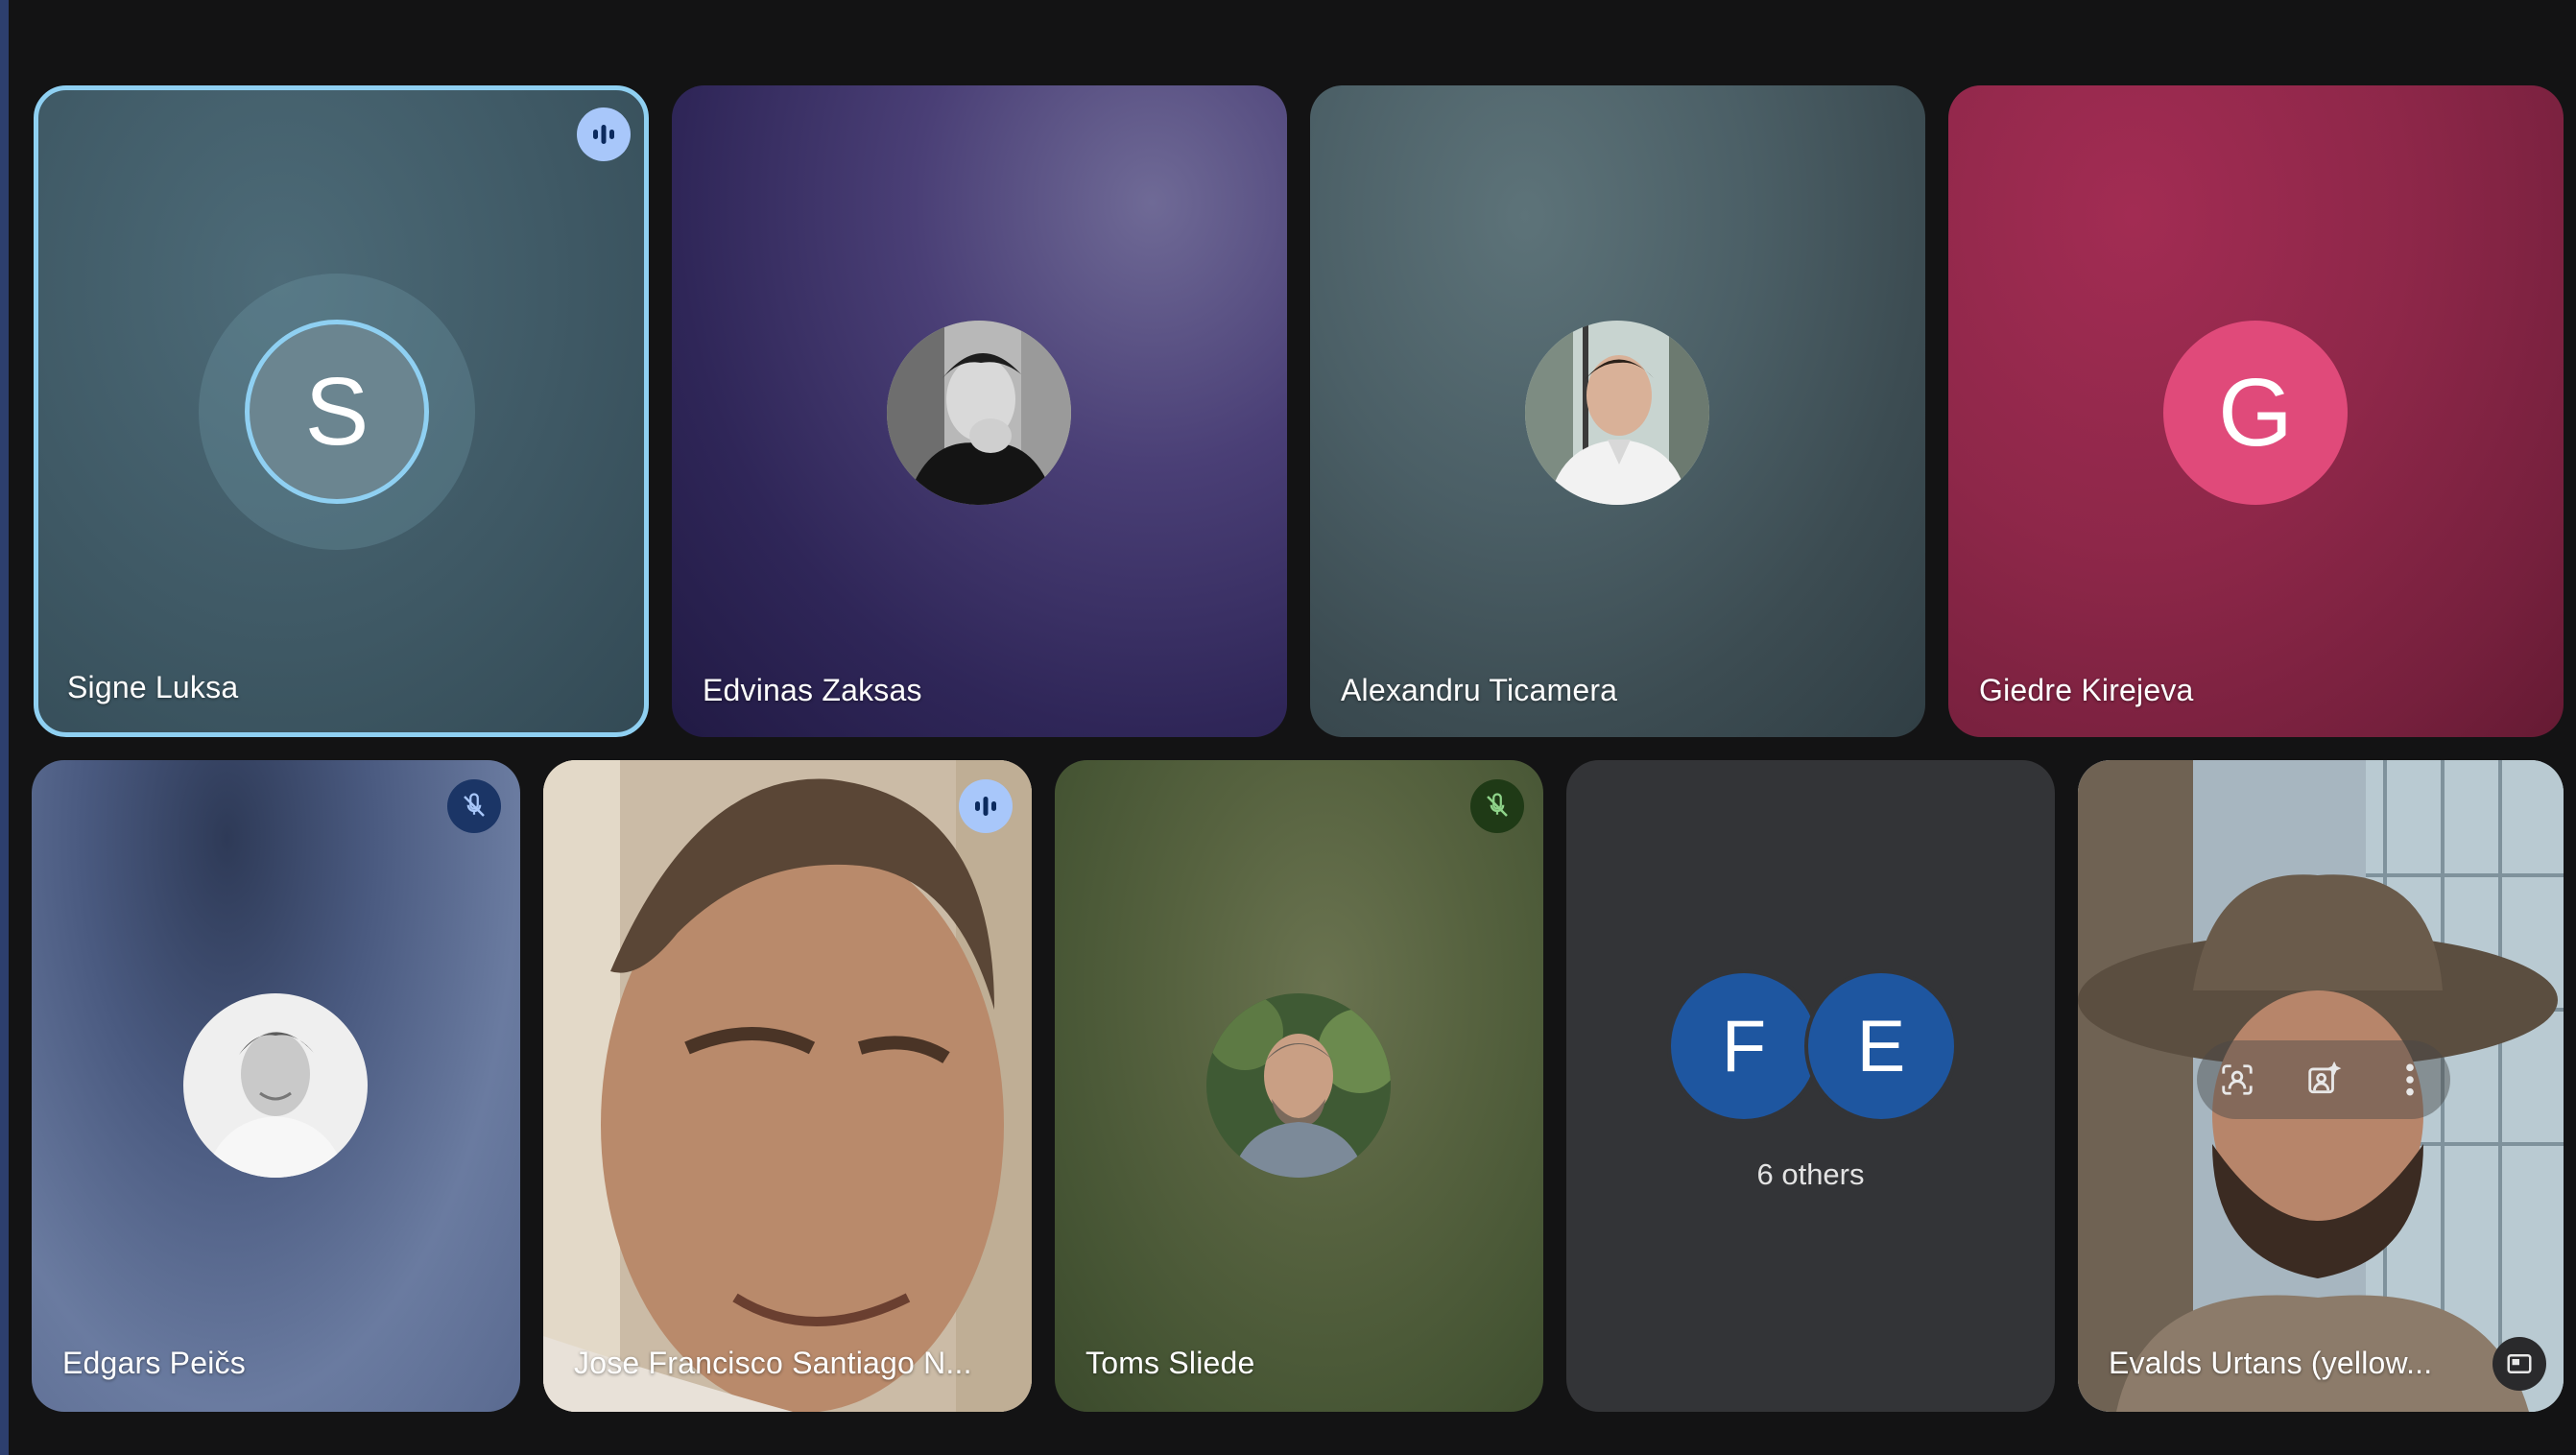 The height and width of the screenshot is (1455, 2576). I want to click on participant-tile-alexandru-ticamera: Alexandru Ticamera, so click(1617, 411).